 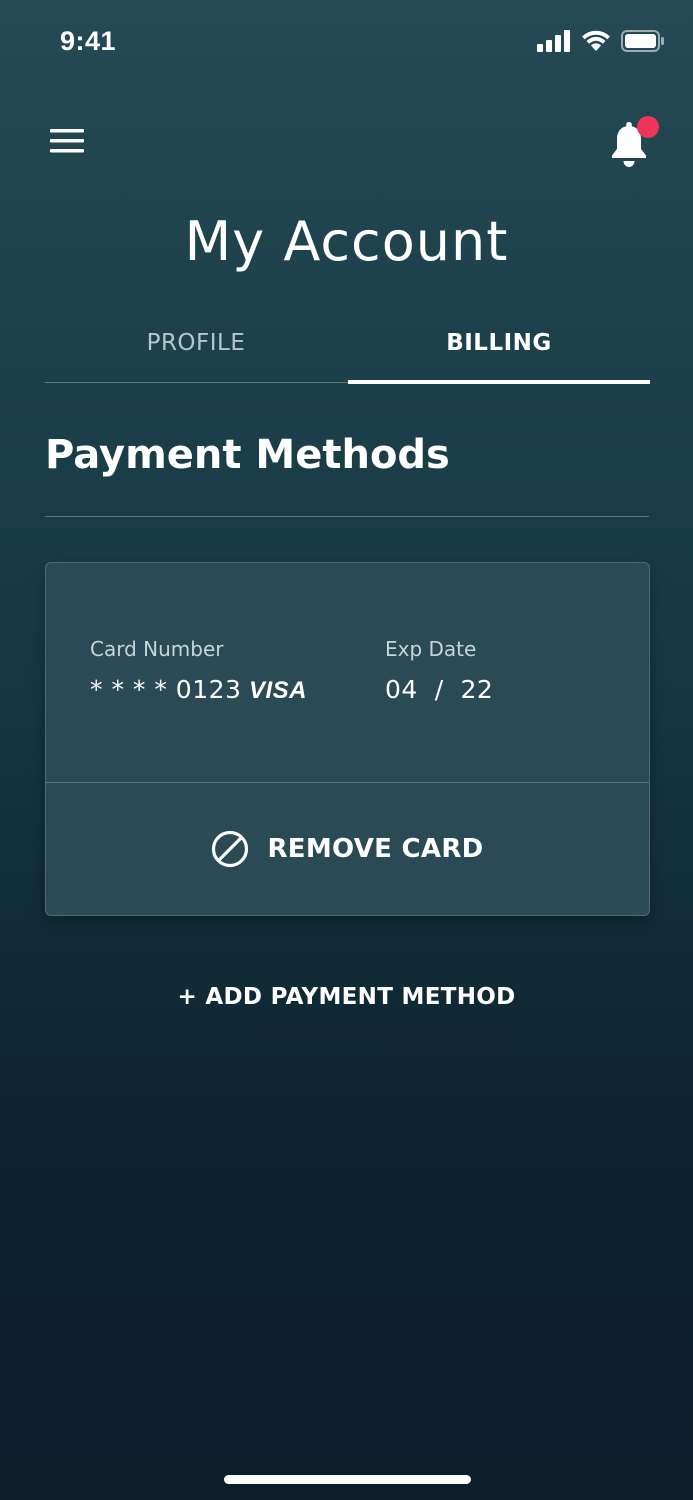 I want to click on card-number-label: Card Number, so click(x=157, y=649).